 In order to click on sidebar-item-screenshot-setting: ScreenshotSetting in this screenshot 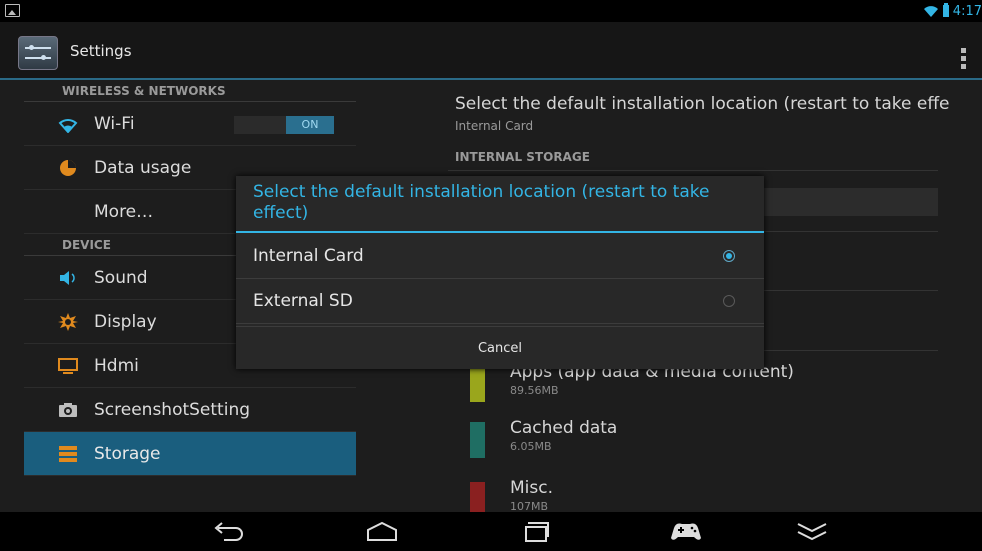, I will do `click(190, 410)`.